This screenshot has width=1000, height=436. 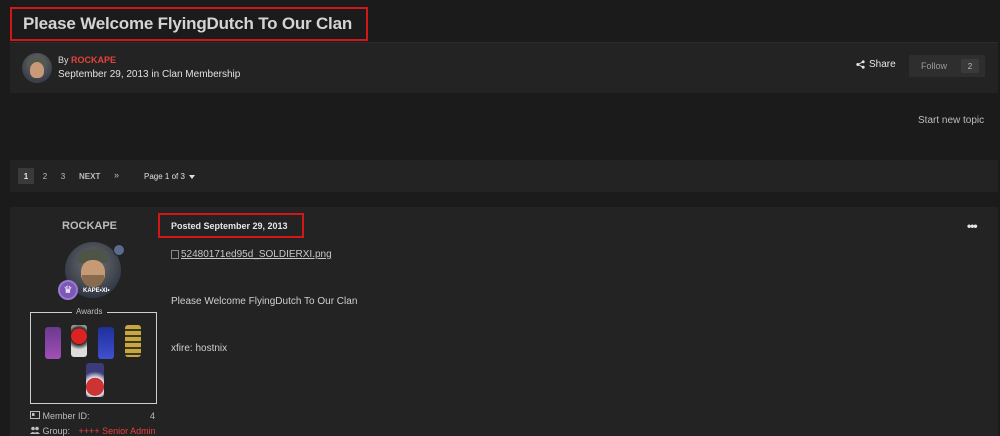 I want to click on ellipsis-icon: •••, so click(x=972, y=226).